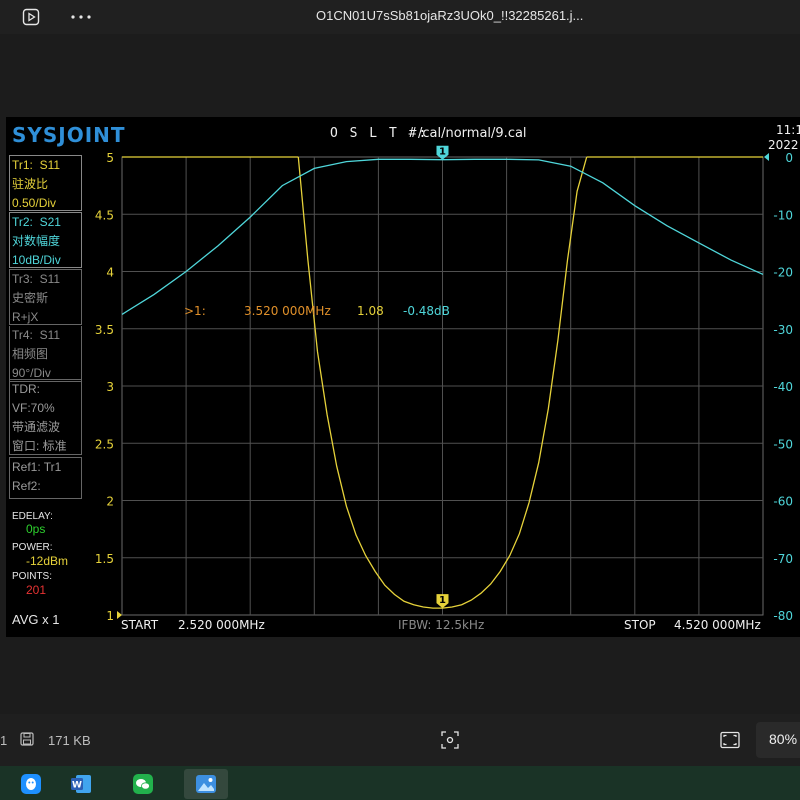 The height and width of the screenshot is (800, 800). What do you see at coordinates (783, 273) in the screenshot?
I see `y-right-tick-label: -20` at bounding box center [783, 273].